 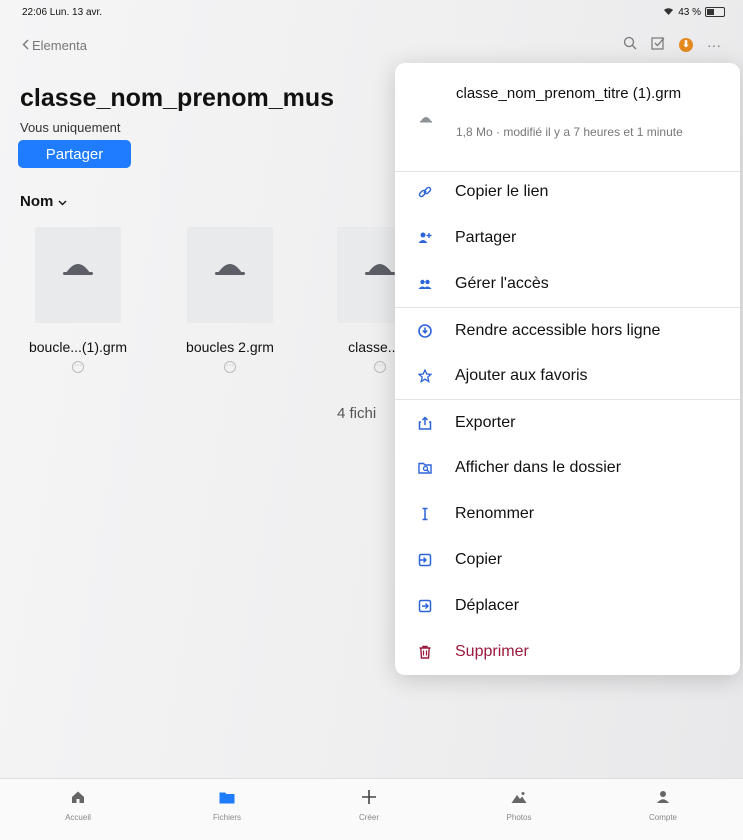 What do you see at coordinates (70, 127) in the screenshot?
I see `sharing-status: Vous uniquement` at bounding box center [70, 127].